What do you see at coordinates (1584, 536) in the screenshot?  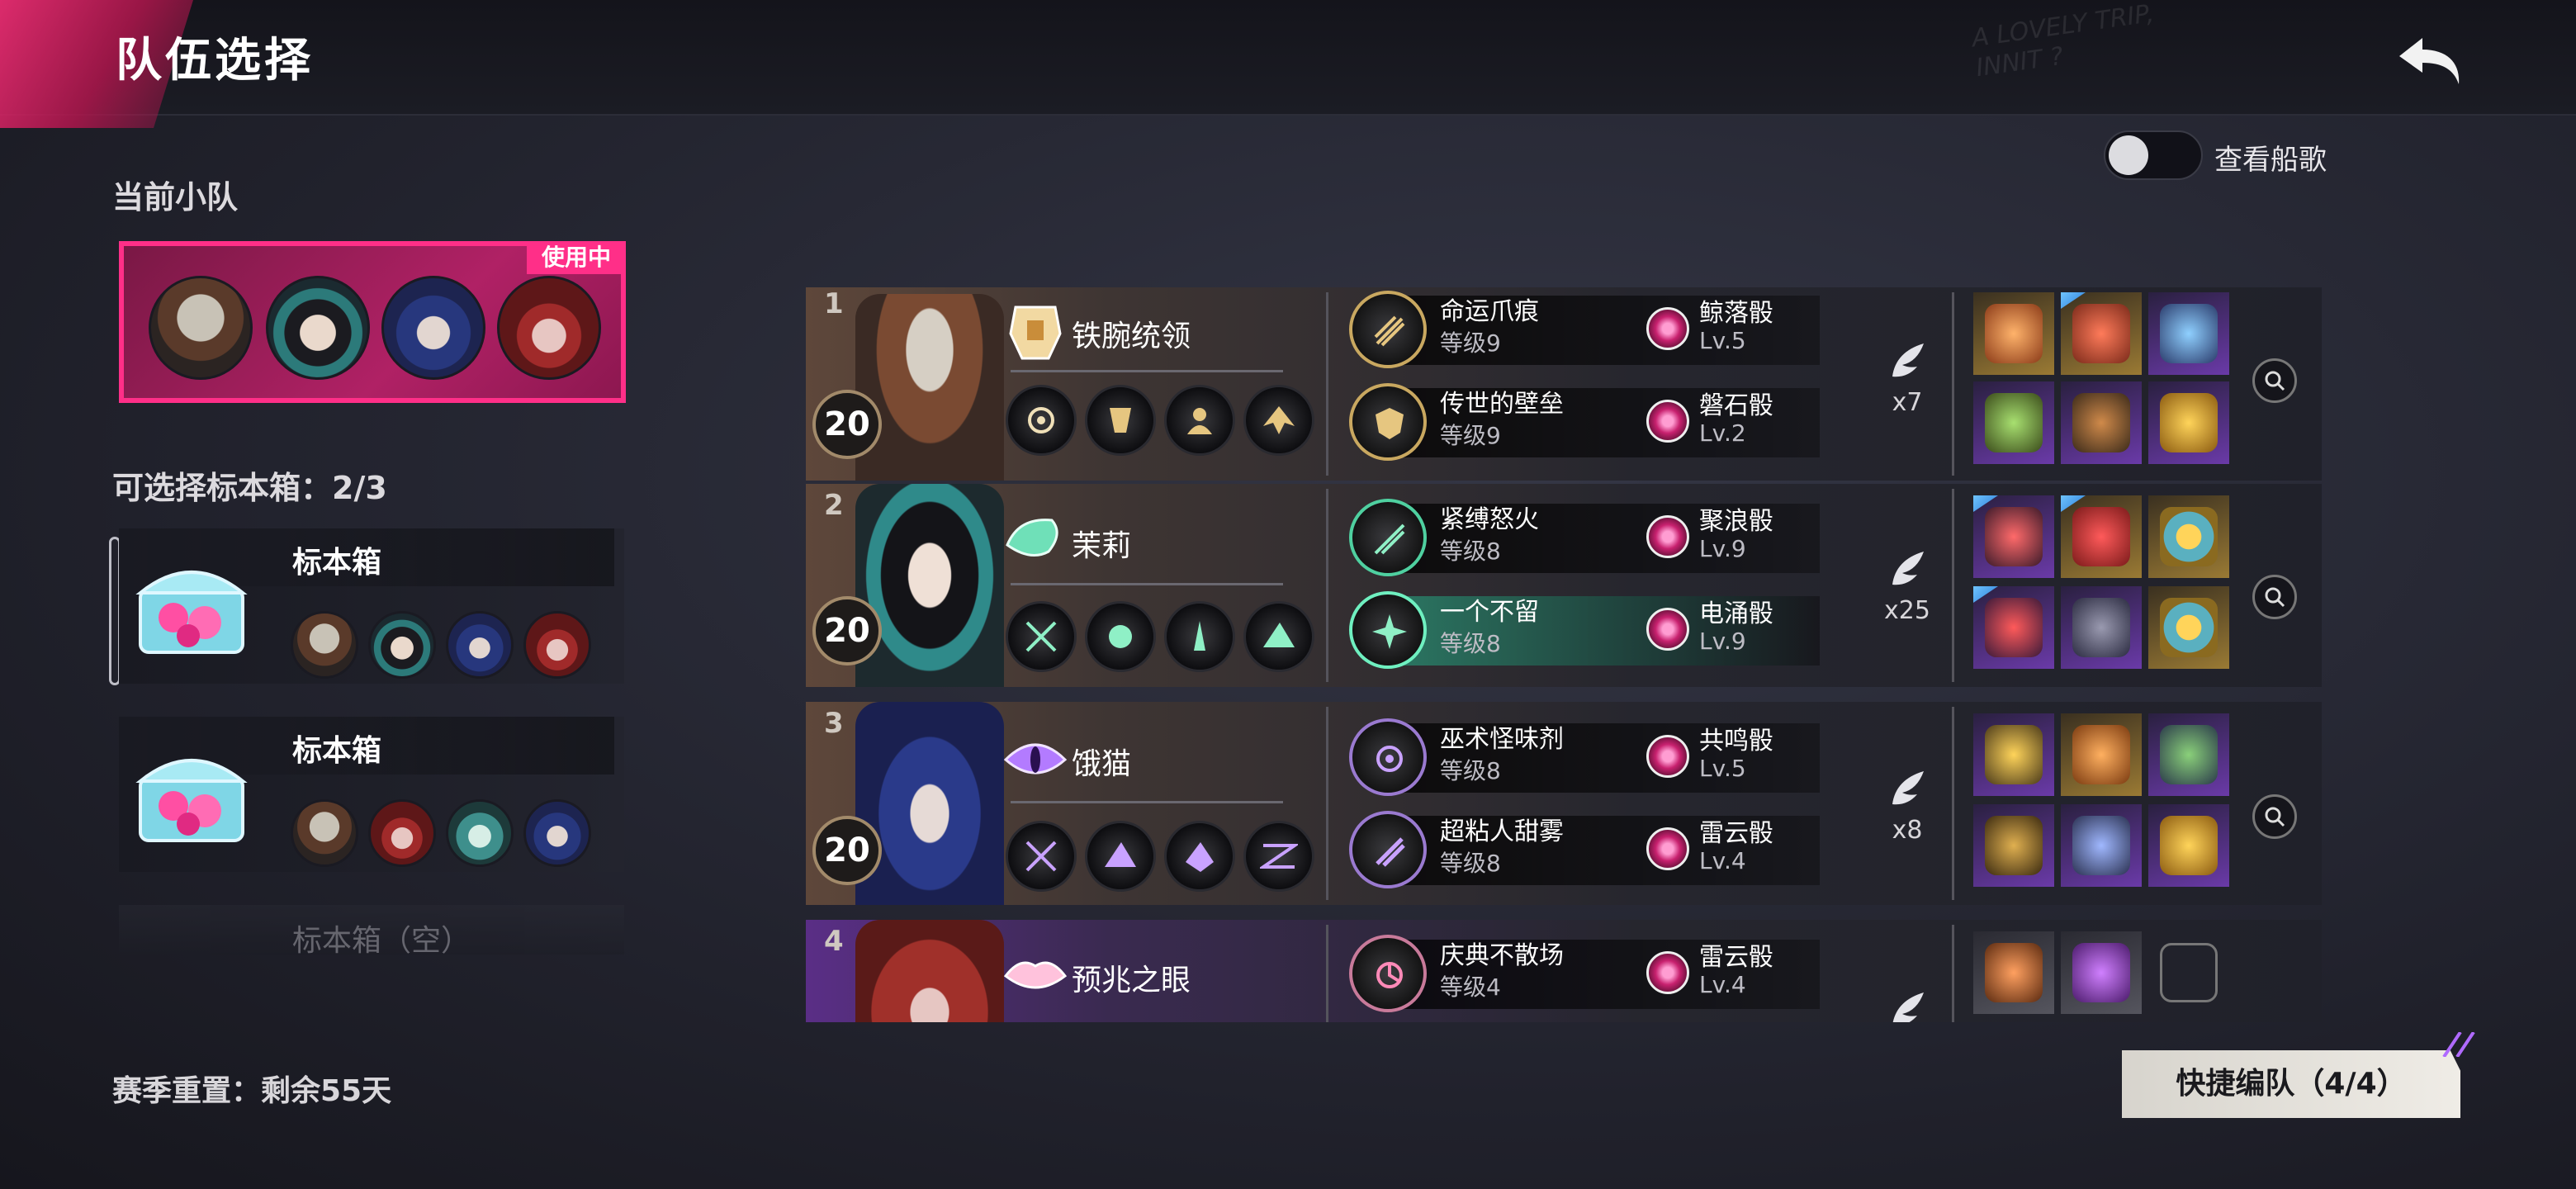 I see `module-slot: 紧缚怒火 等级8 聚浪骰 Lv.9` at bounding box center [1584, 536].